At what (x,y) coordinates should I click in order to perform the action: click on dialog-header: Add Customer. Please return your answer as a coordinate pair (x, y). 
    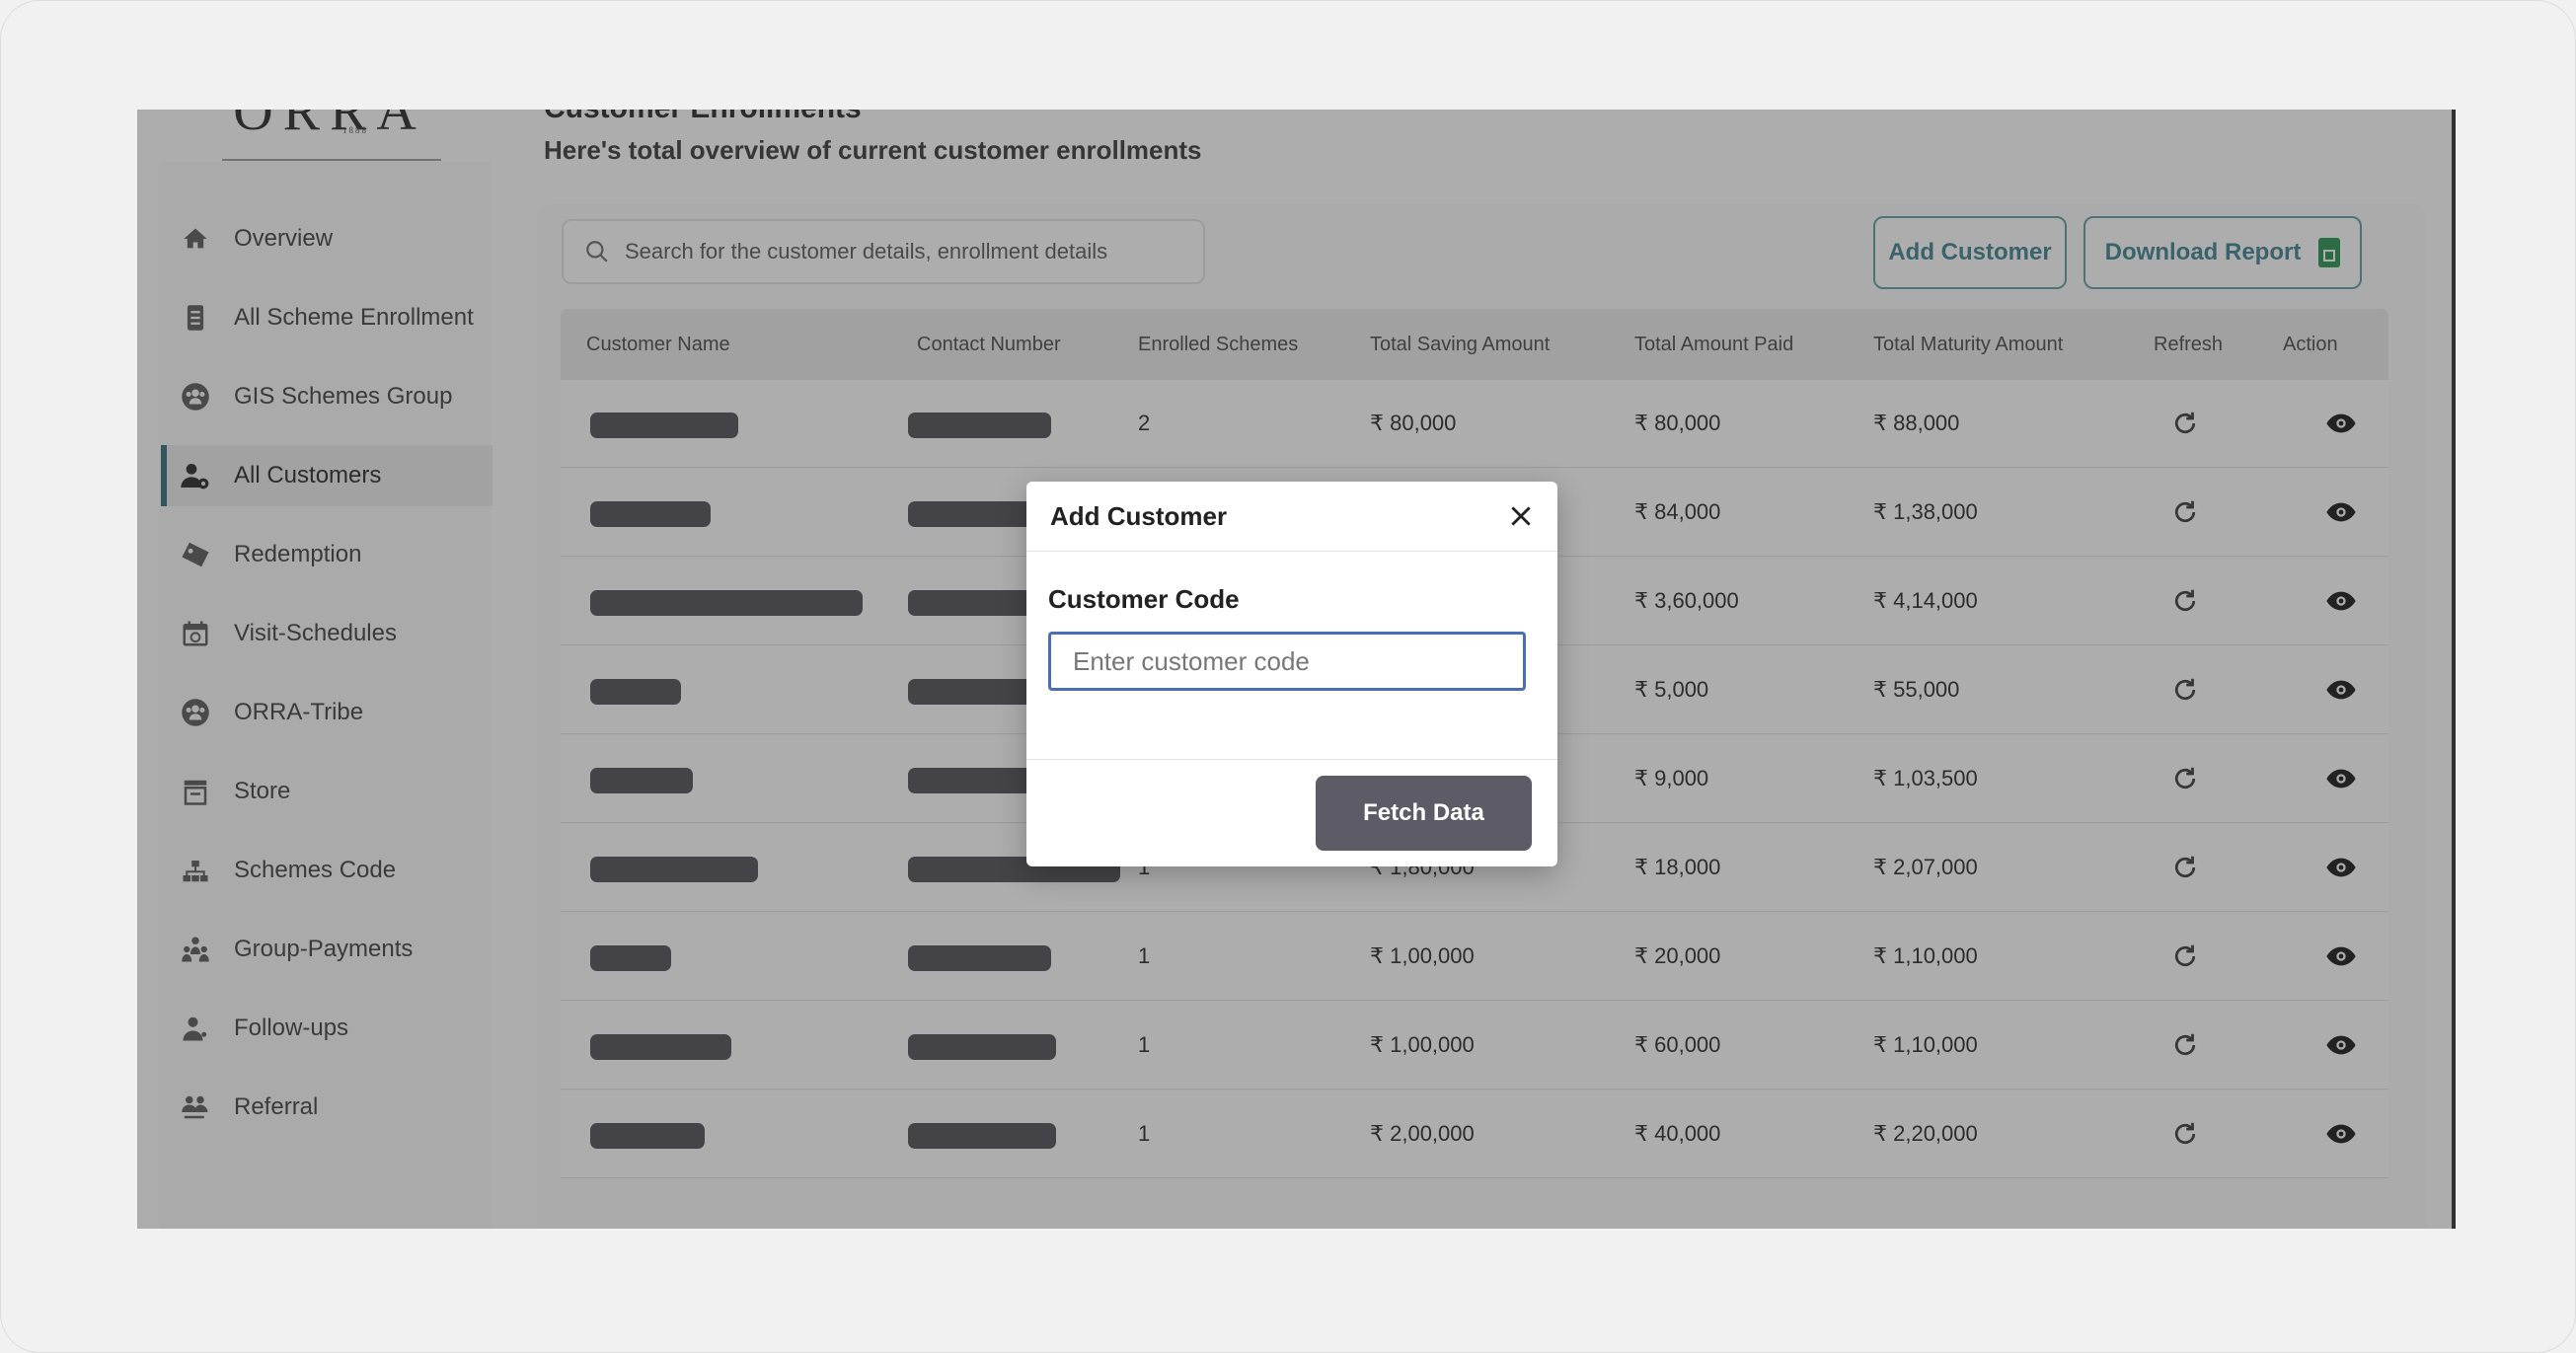
    Looking at the image, I should click on (1291, 517).